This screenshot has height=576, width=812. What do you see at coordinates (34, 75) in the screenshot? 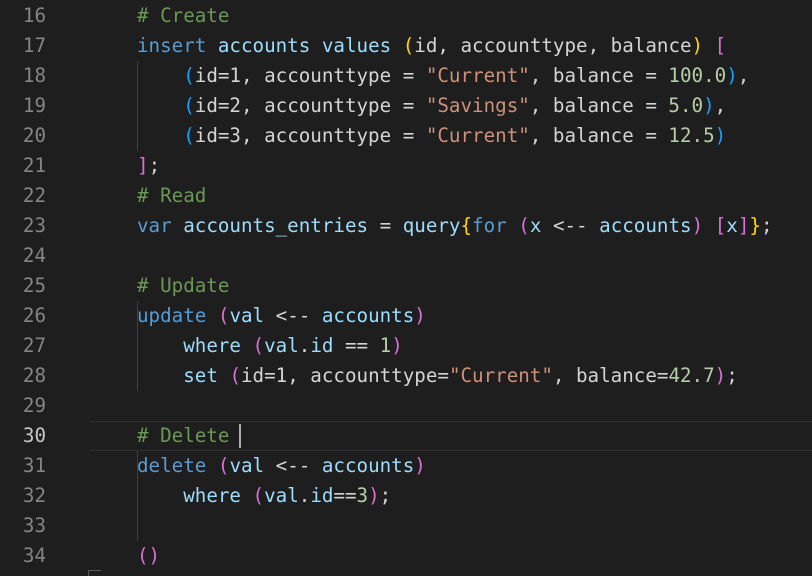
I see `line-number: 18` at bounding box center [34, 75].